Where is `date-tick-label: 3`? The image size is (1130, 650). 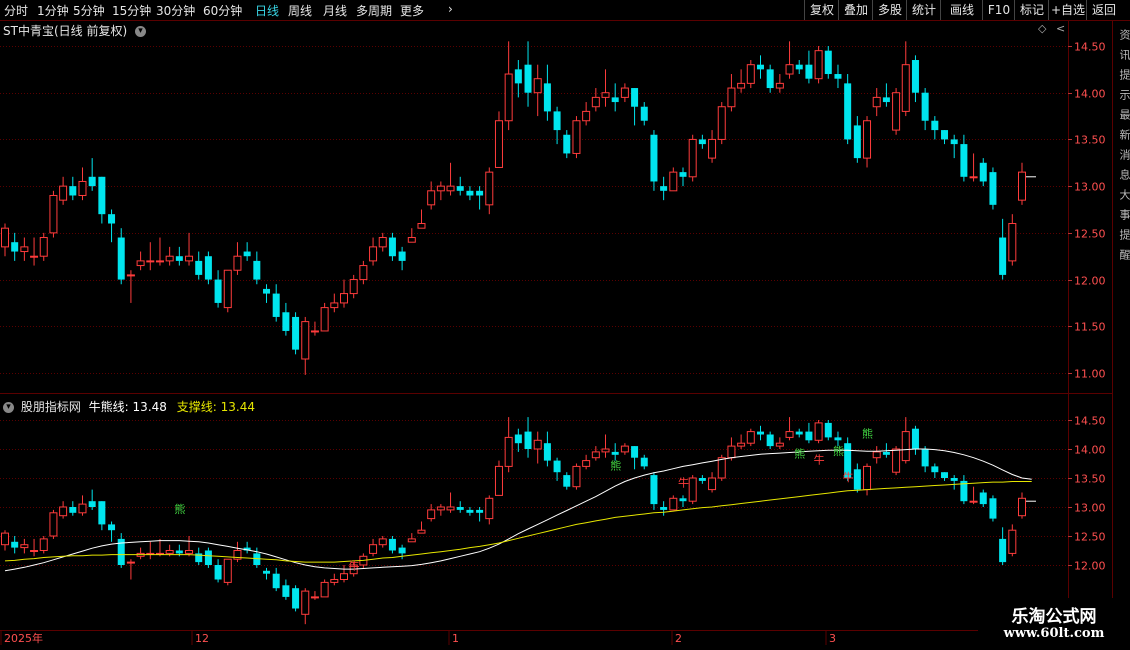
date-tick-label: 3 is located at coordinates (832, 638).